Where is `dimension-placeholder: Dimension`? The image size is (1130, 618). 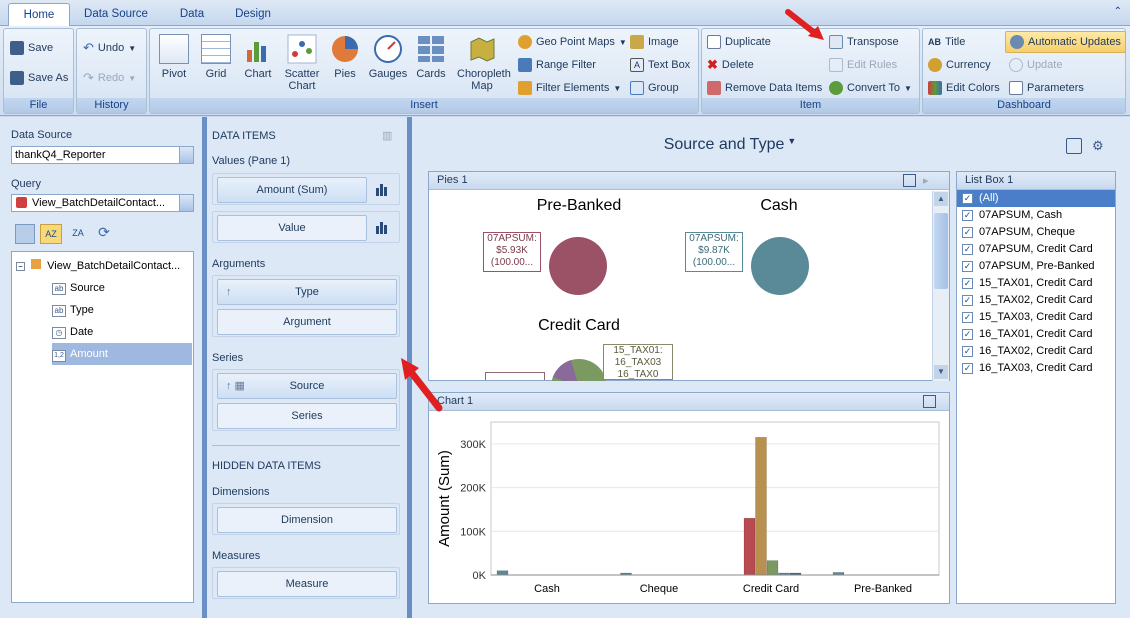
dimension-placeholder: Dimension is located at coordinates (307, 520).